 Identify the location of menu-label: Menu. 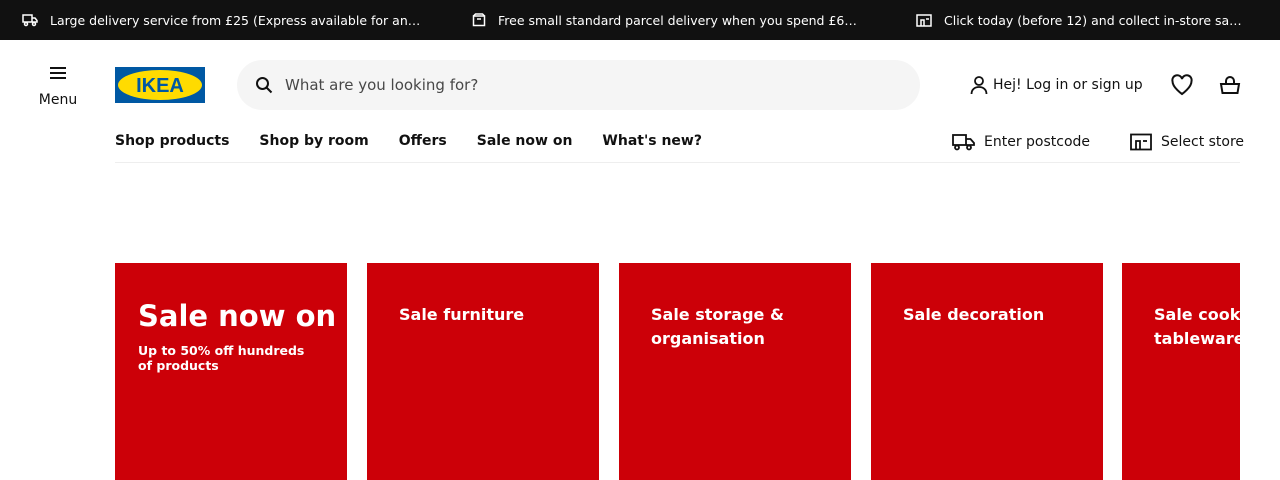
(58, 100).